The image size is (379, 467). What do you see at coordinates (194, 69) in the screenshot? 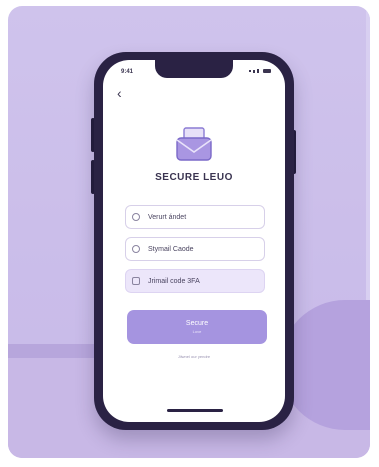
I see `notch` at bounding box center [194, 69].